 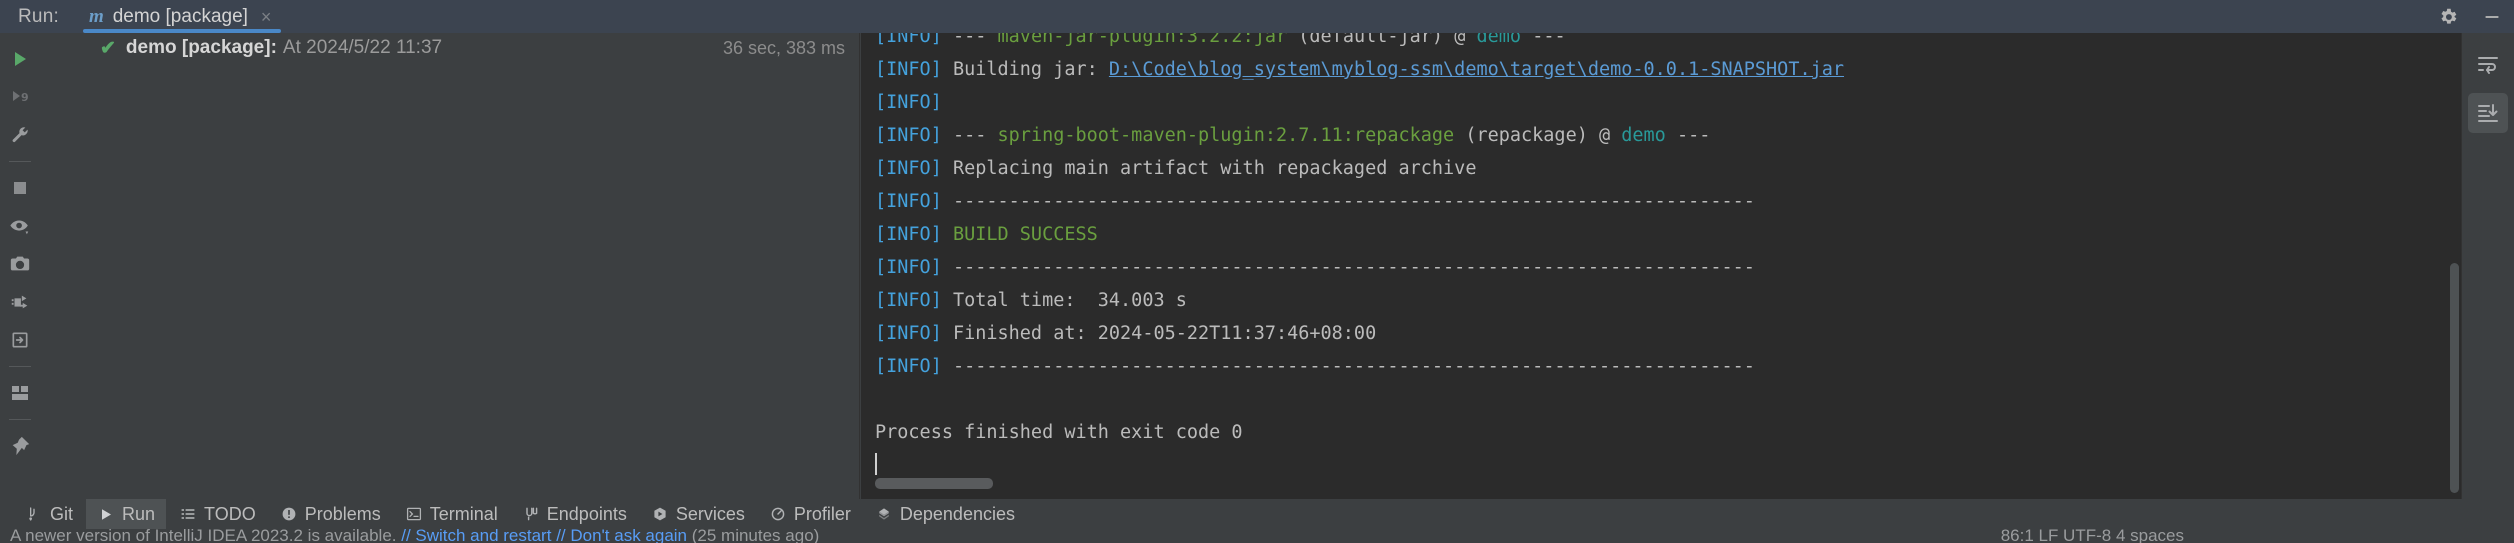 I want to click on sidebar-item-git: Git, so click(x=49, y=514).